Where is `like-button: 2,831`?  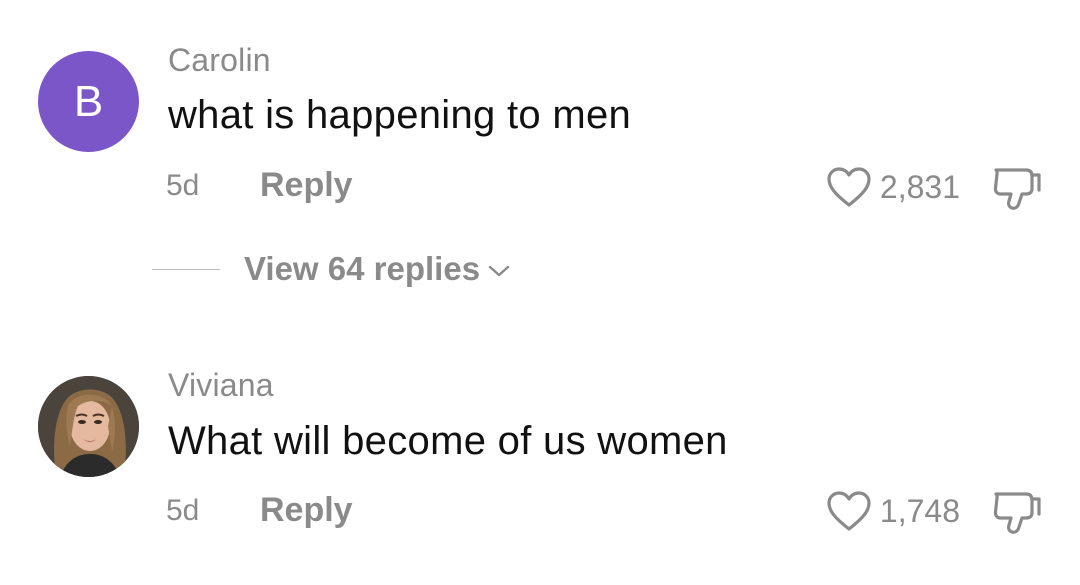 like-button: 2,831 is located at coordinates (893, 187).